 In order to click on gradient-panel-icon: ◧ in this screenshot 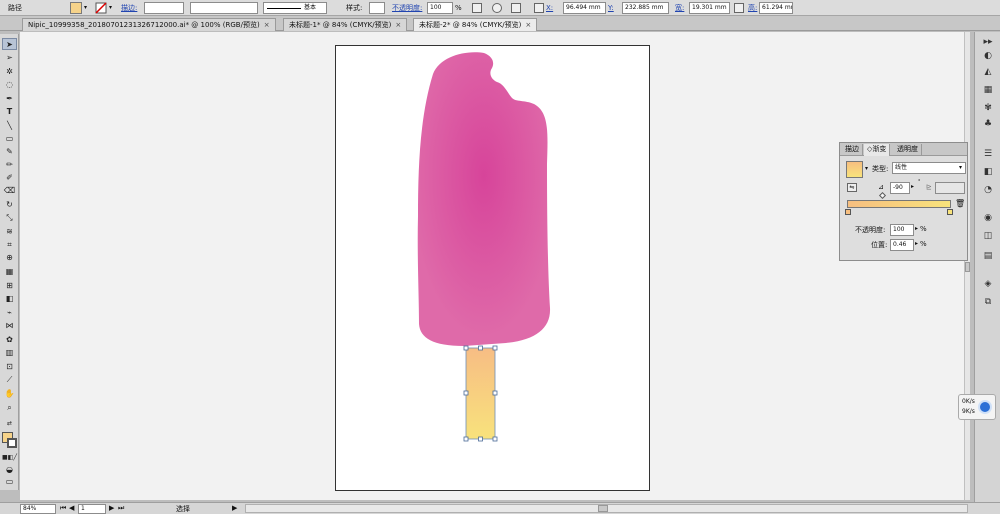, I will do `click(988, 172)`.